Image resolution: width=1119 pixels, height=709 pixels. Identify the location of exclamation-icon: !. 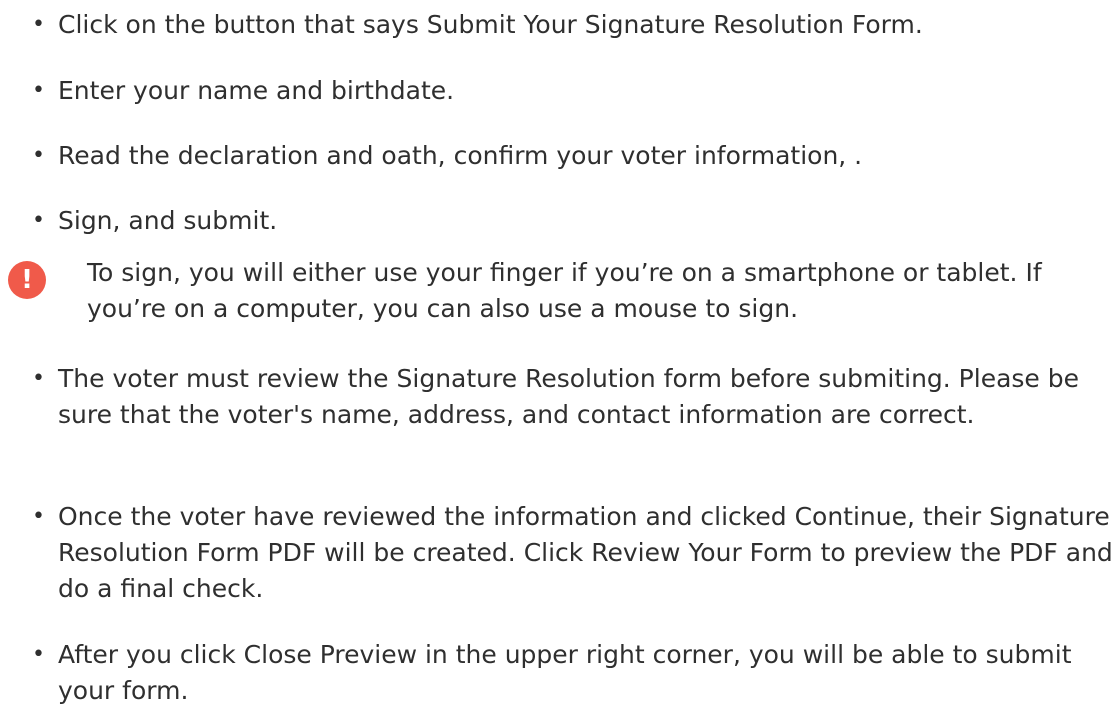
(27, 280).